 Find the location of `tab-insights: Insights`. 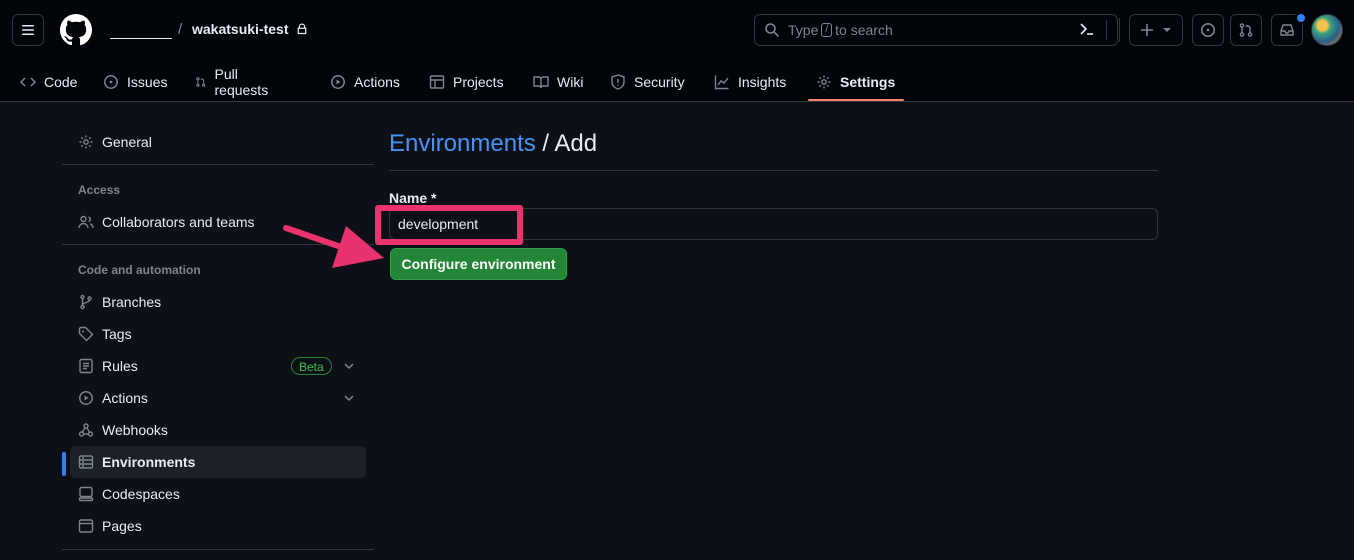

tab-insights: Insights is located at coordinates (750, 82).